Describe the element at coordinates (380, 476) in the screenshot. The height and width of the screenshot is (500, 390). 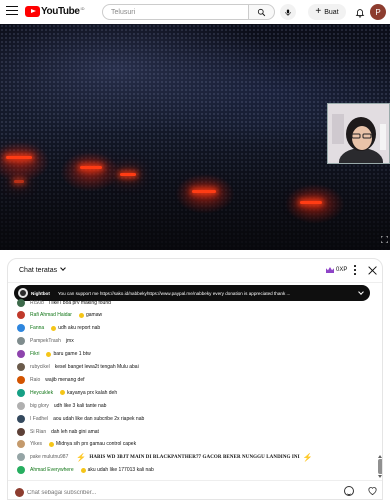
I see `scroll-down-icon` at that location.